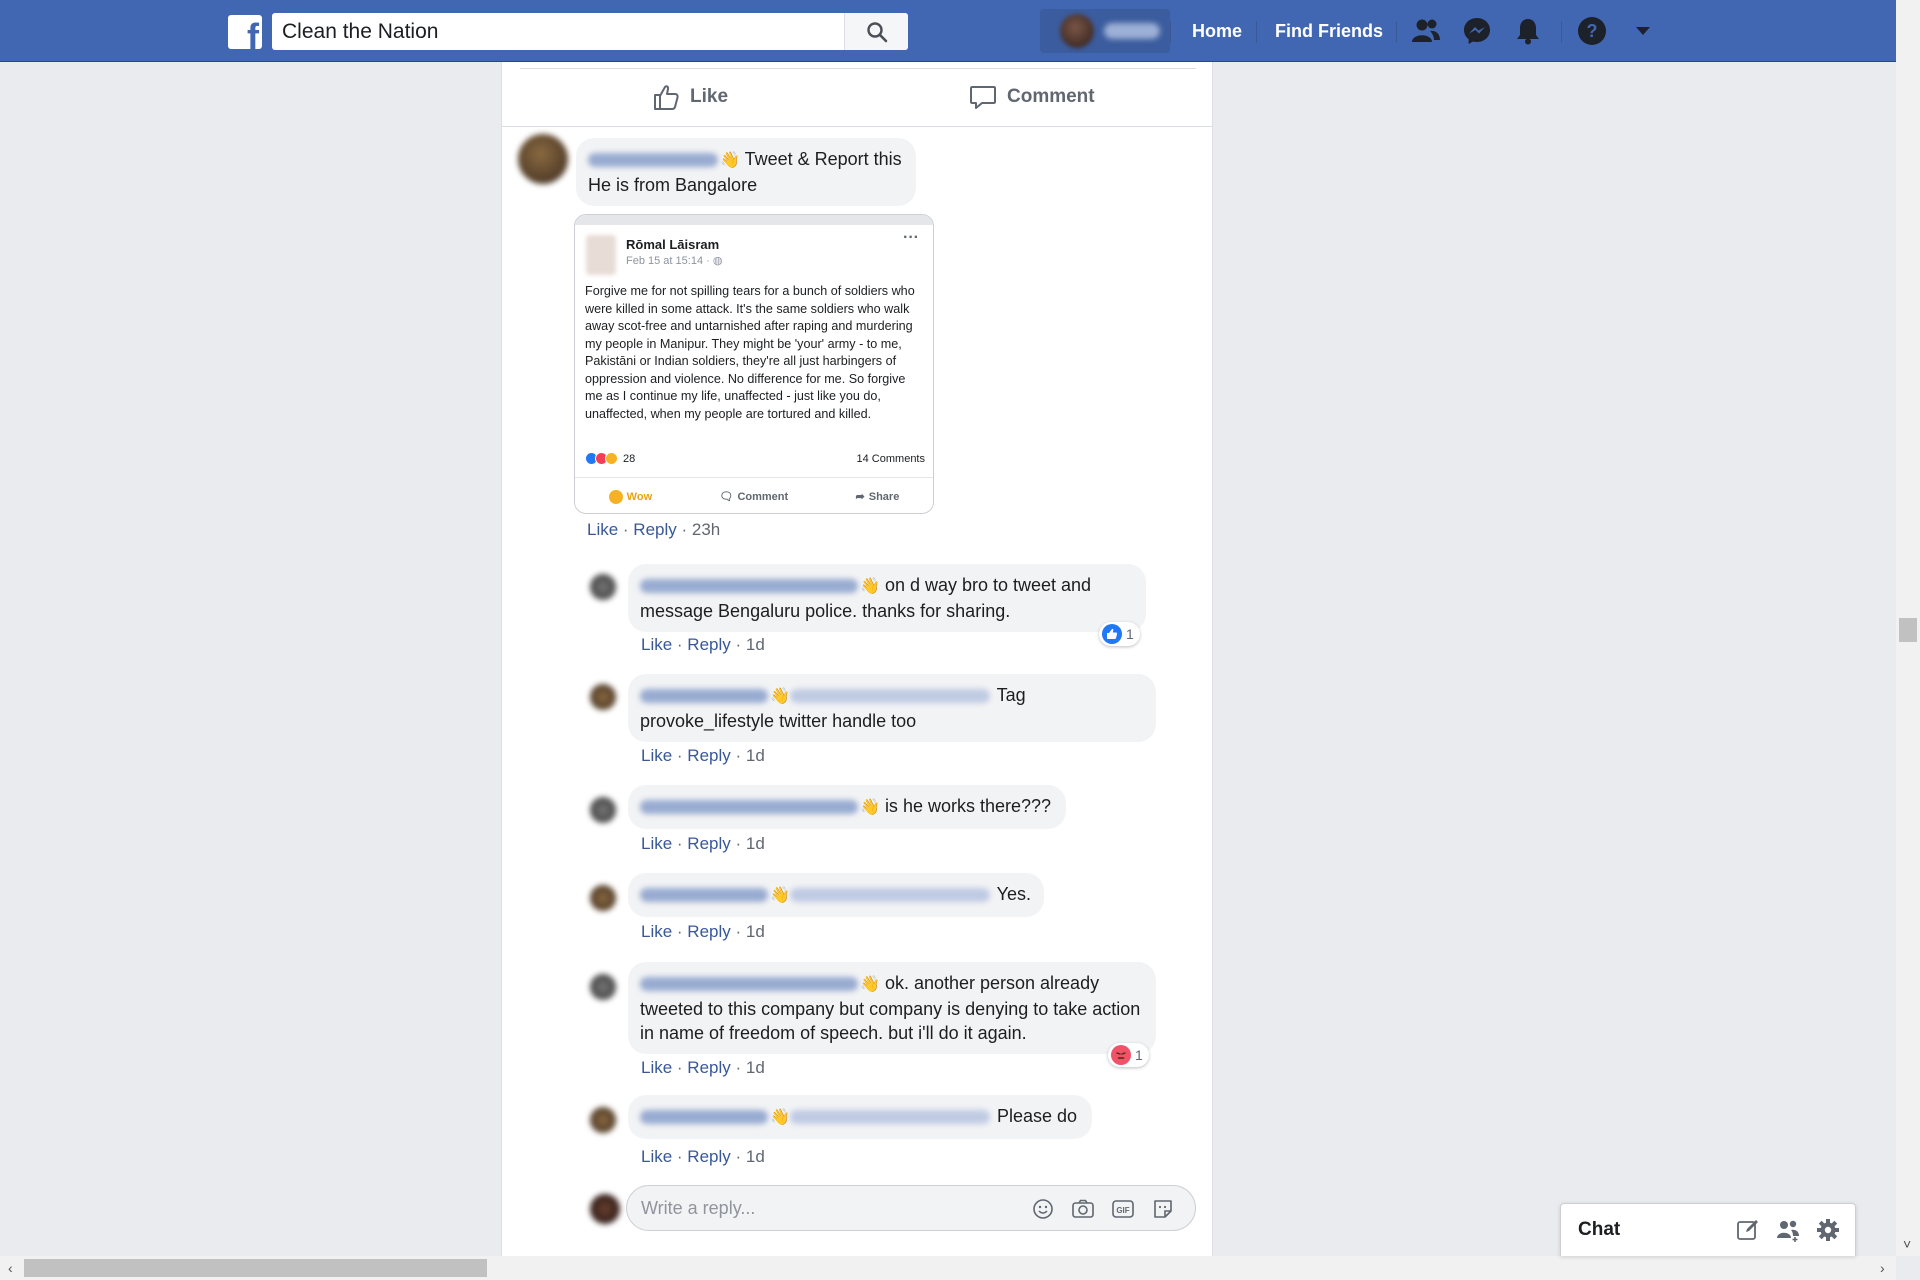 The height and width of the screenshot is (1280, 1920). Describe the element at coordinates (1123, 1209) in the screenshot. I see `gif-icon: GIF` at that location.